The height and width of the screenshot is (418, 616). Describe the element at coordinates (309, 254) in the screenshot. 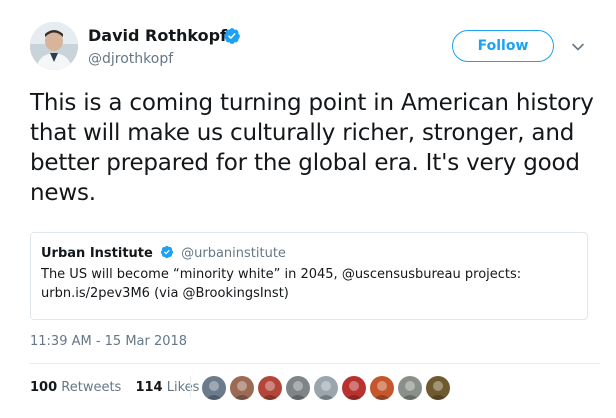

I see `quoted-tweet-header: Urban Institute @urbaninstitute` at that location.